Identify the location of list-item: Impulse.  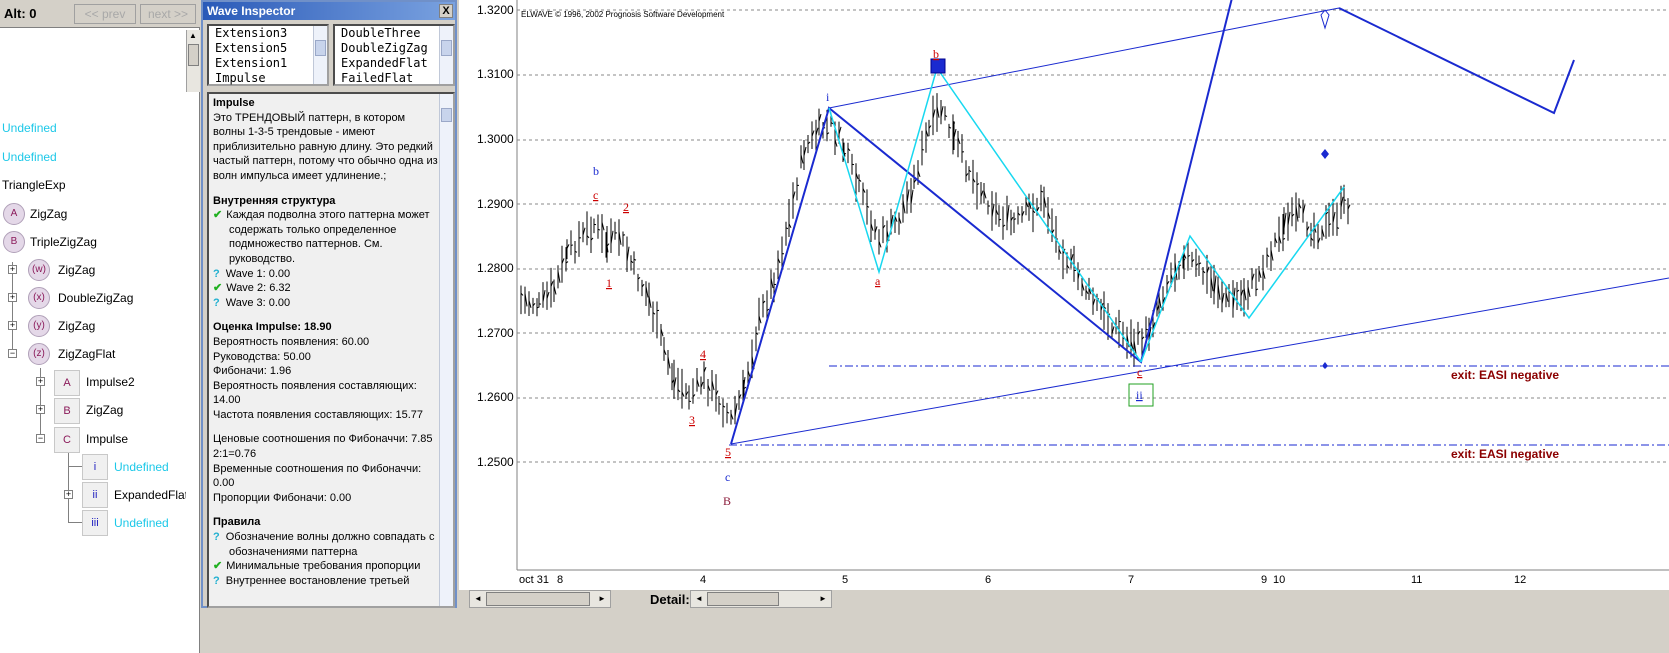
(268, 78).